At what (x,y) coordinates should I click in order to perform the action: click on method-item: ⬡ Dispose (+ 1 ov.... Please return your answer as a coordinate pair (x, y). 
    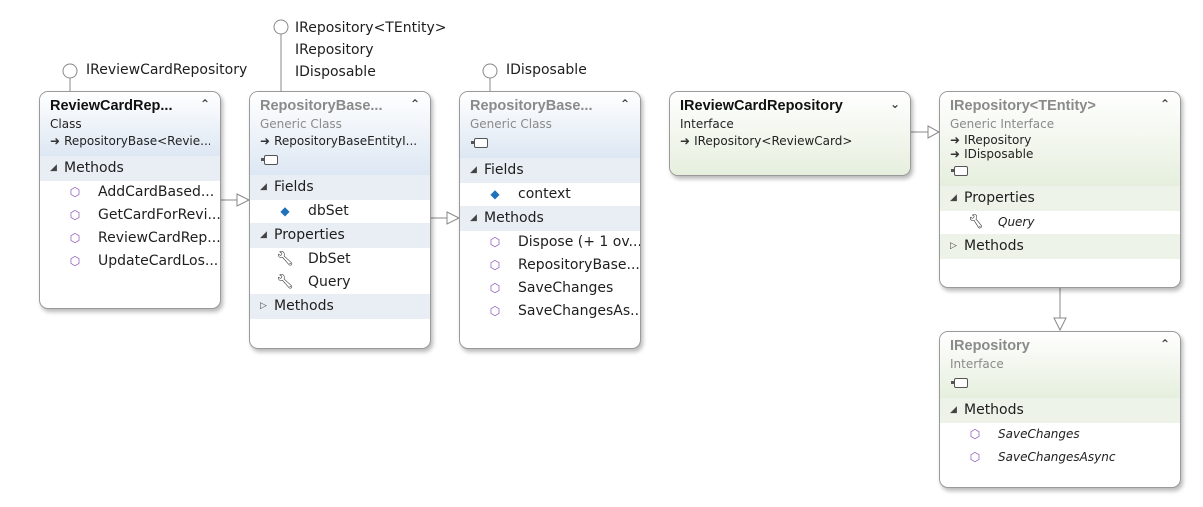
    Looking at the image, I should click on (550, 242).